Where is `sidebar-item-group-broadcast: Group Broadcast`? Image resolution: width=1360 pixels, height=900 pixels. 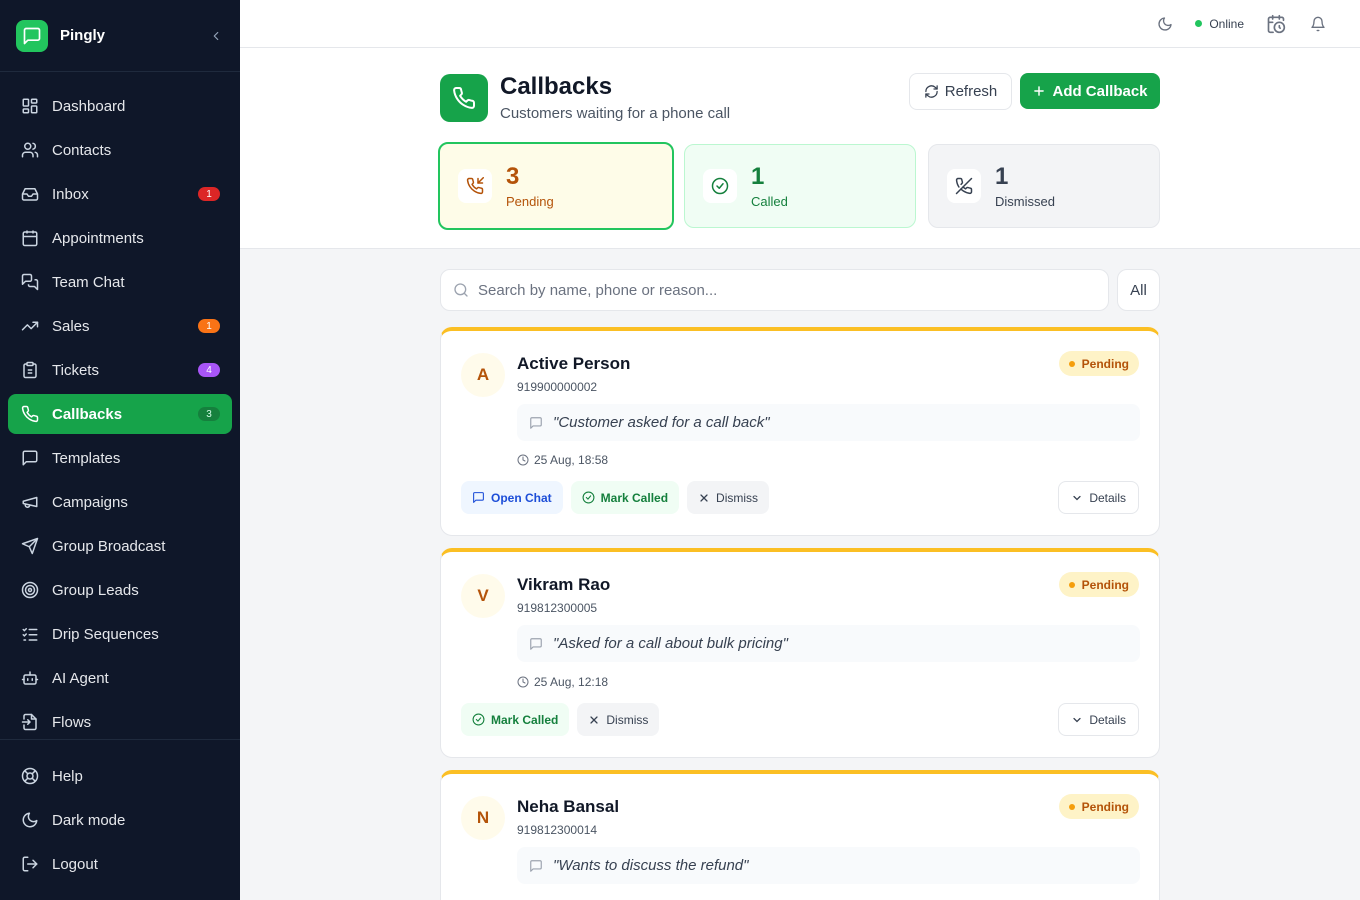
sidebar-item-group-broadcast: Group Broadcast is located at coordinates (120, 546).